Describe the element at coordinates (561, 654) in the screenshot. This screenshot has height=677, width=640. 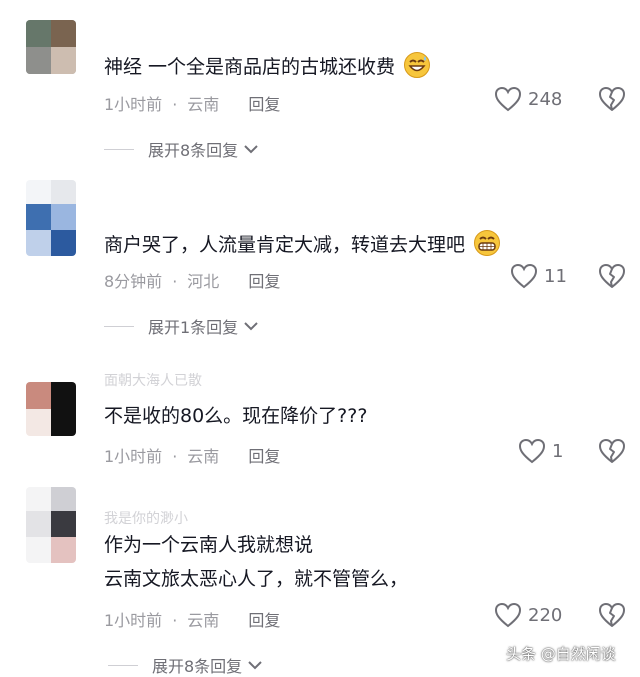
I see `watermark: 头条 @自然闲谈` at that location.